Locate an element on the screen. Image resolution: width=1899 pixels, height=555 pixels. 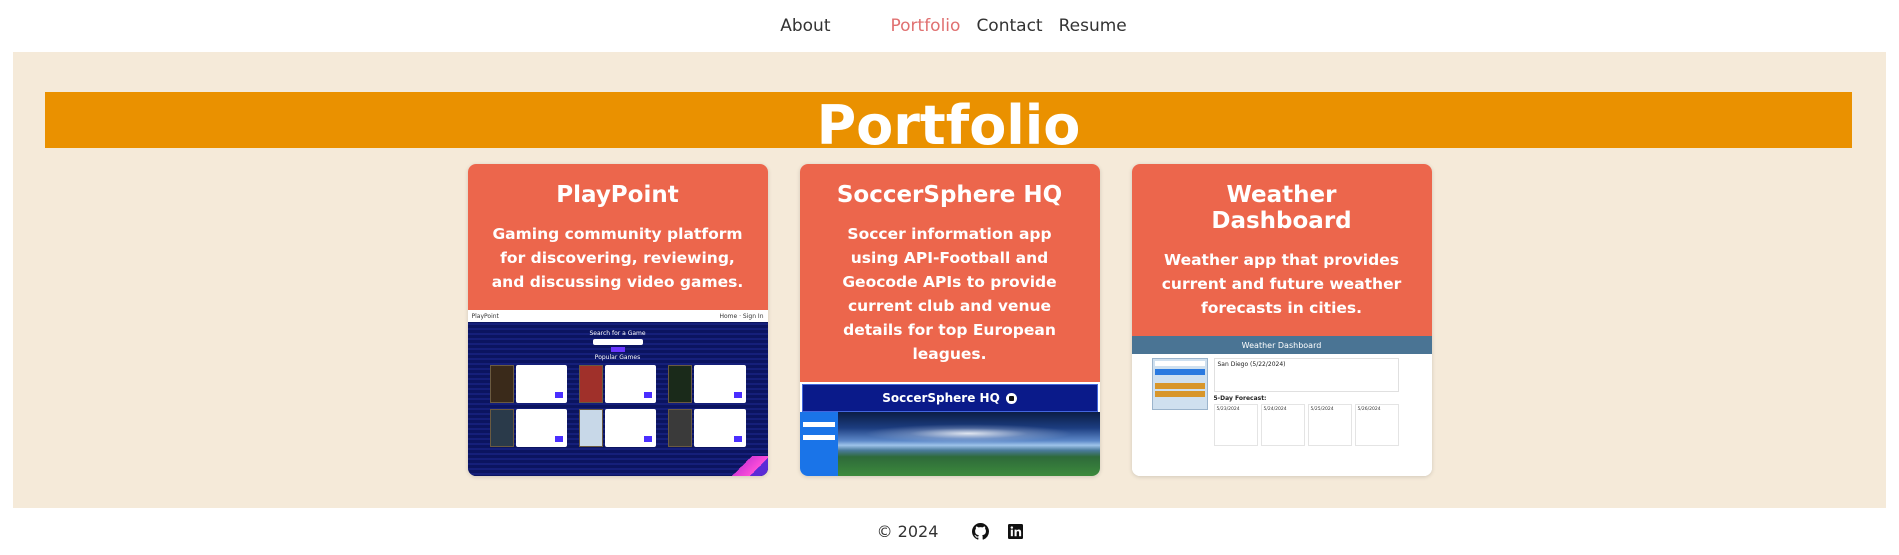
screenshot-search-heading: Search for a Game is located at coordinates (617, 333).